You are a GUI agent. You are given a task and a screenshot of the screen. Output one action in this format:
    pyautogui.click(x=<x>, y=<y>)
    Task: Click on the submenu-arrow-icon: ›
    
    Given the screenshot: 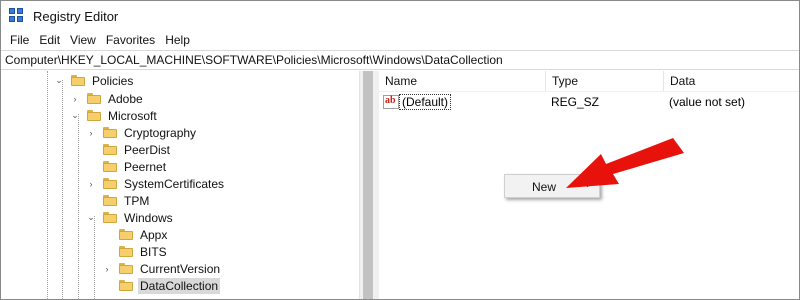 What is the action you would take?
    pyautogui.click(x=588, y=185)
    